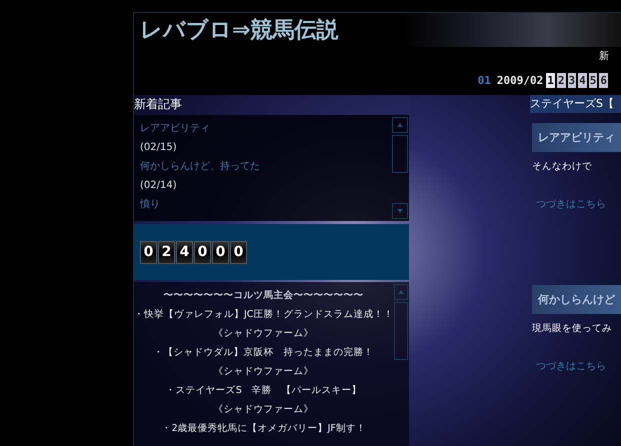 This screenshot has width=621, height=446. What do you see at coordinates (239, 30) in the screenshot?
I see `site-title: レバブロ⇒競馬伝説` at bounding box center [239, 30].